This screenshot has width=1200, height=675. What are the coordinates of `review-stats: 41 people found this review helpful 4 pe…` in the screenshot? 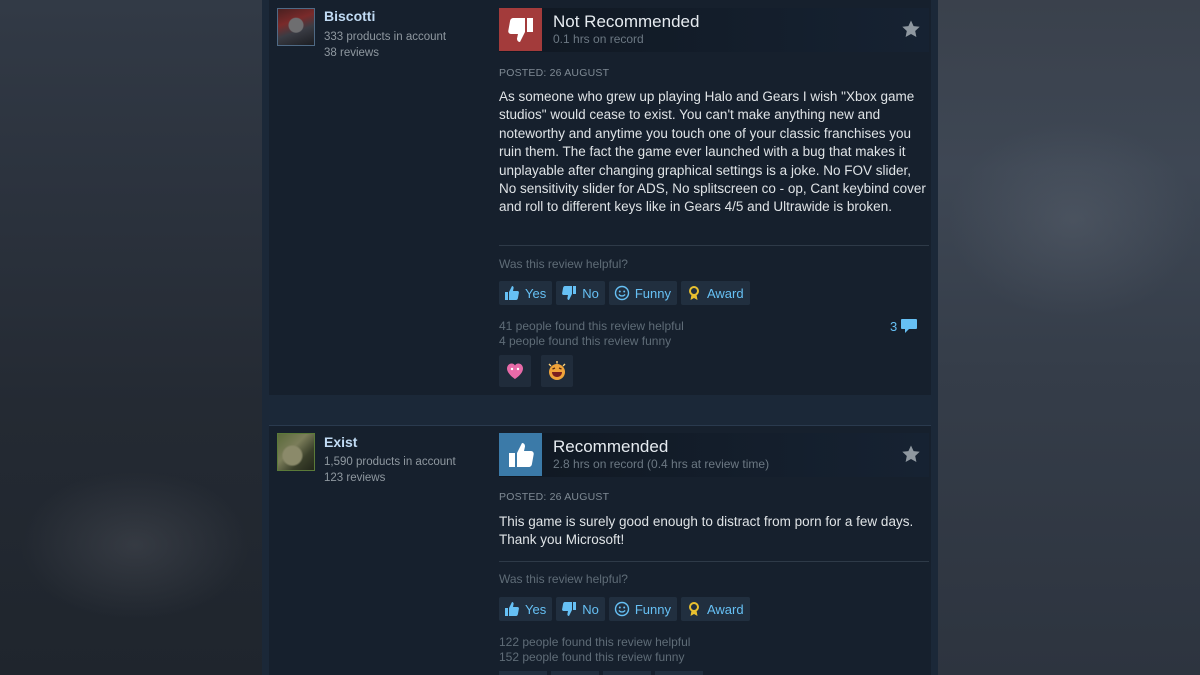 It's located at (591, 334).